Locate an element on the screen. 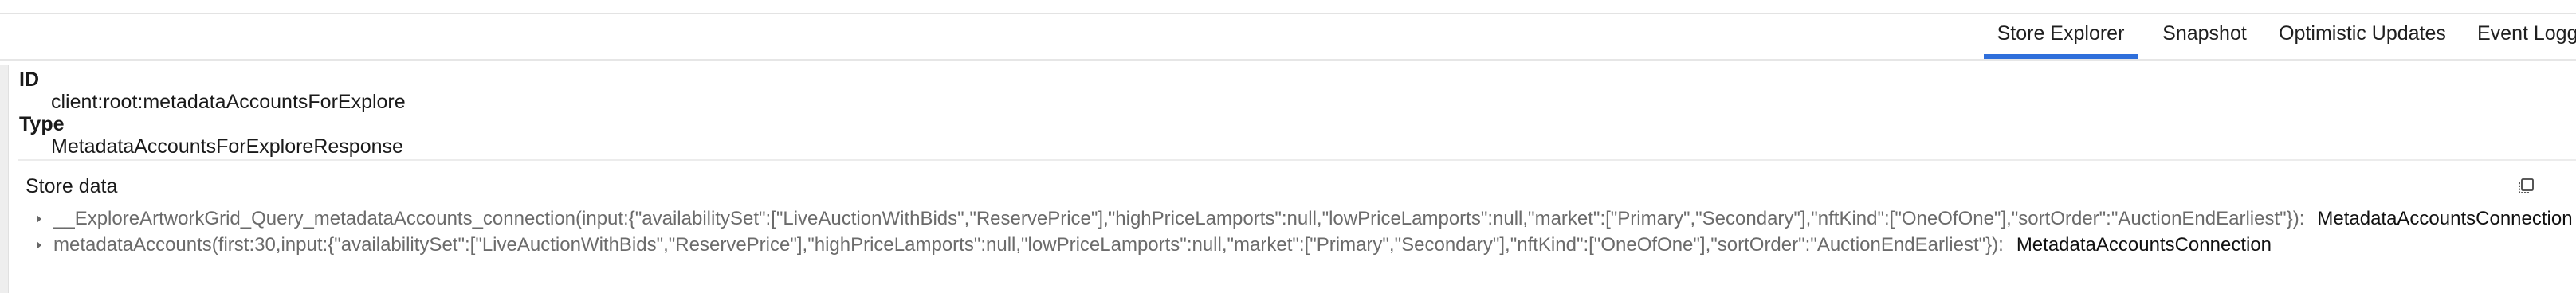  top-divider is located at coordinates (1288, 14).